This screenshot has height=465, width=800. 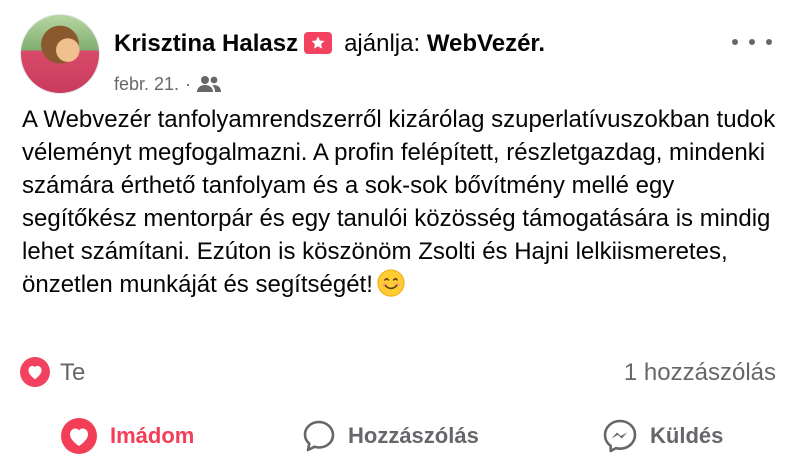 I want to click on friends-icon, so click(x=209, y=84).